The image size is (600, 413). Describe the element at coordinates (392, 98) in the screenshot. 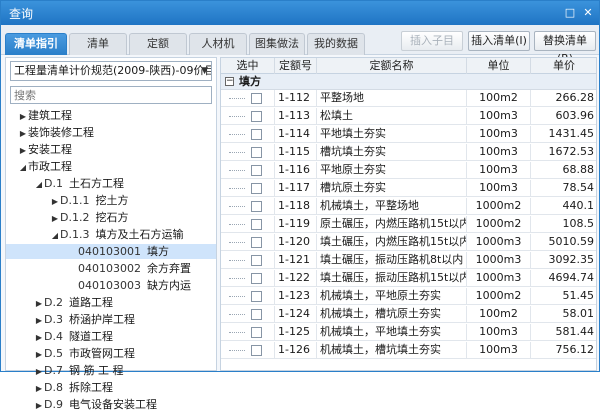

I see `cell-name: 平整场地` at that location.